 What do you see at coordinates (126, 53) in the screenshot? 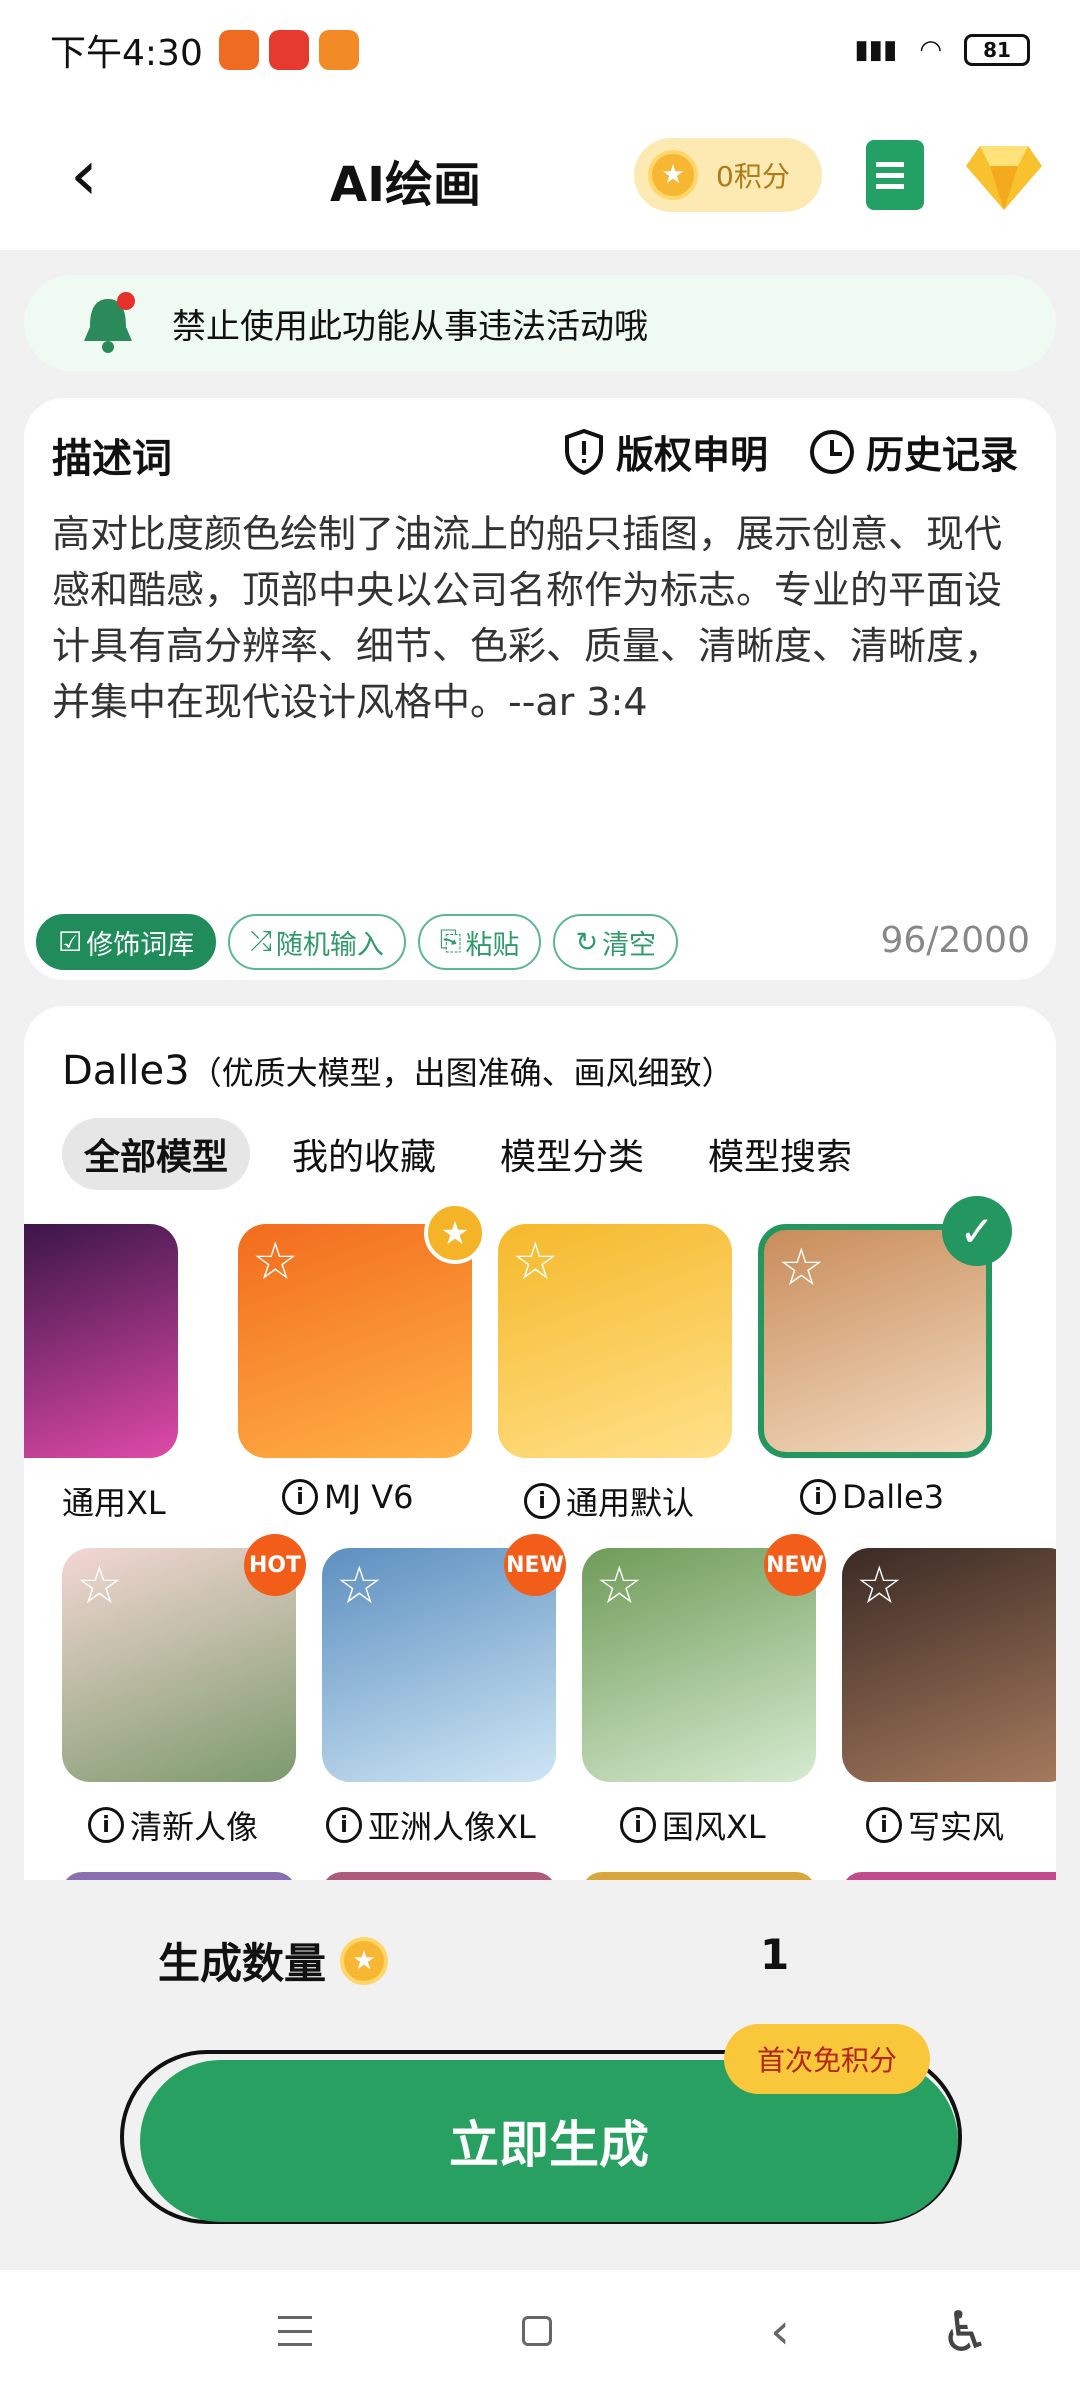
I see `status-time: 下午4:30` at bounding box center [126, 53].